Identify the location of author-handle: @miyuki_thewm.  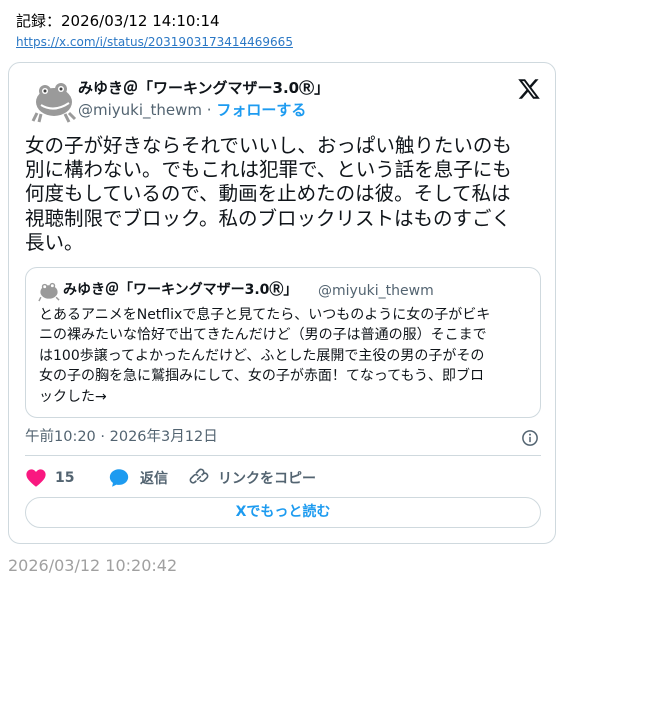
(140, 110).